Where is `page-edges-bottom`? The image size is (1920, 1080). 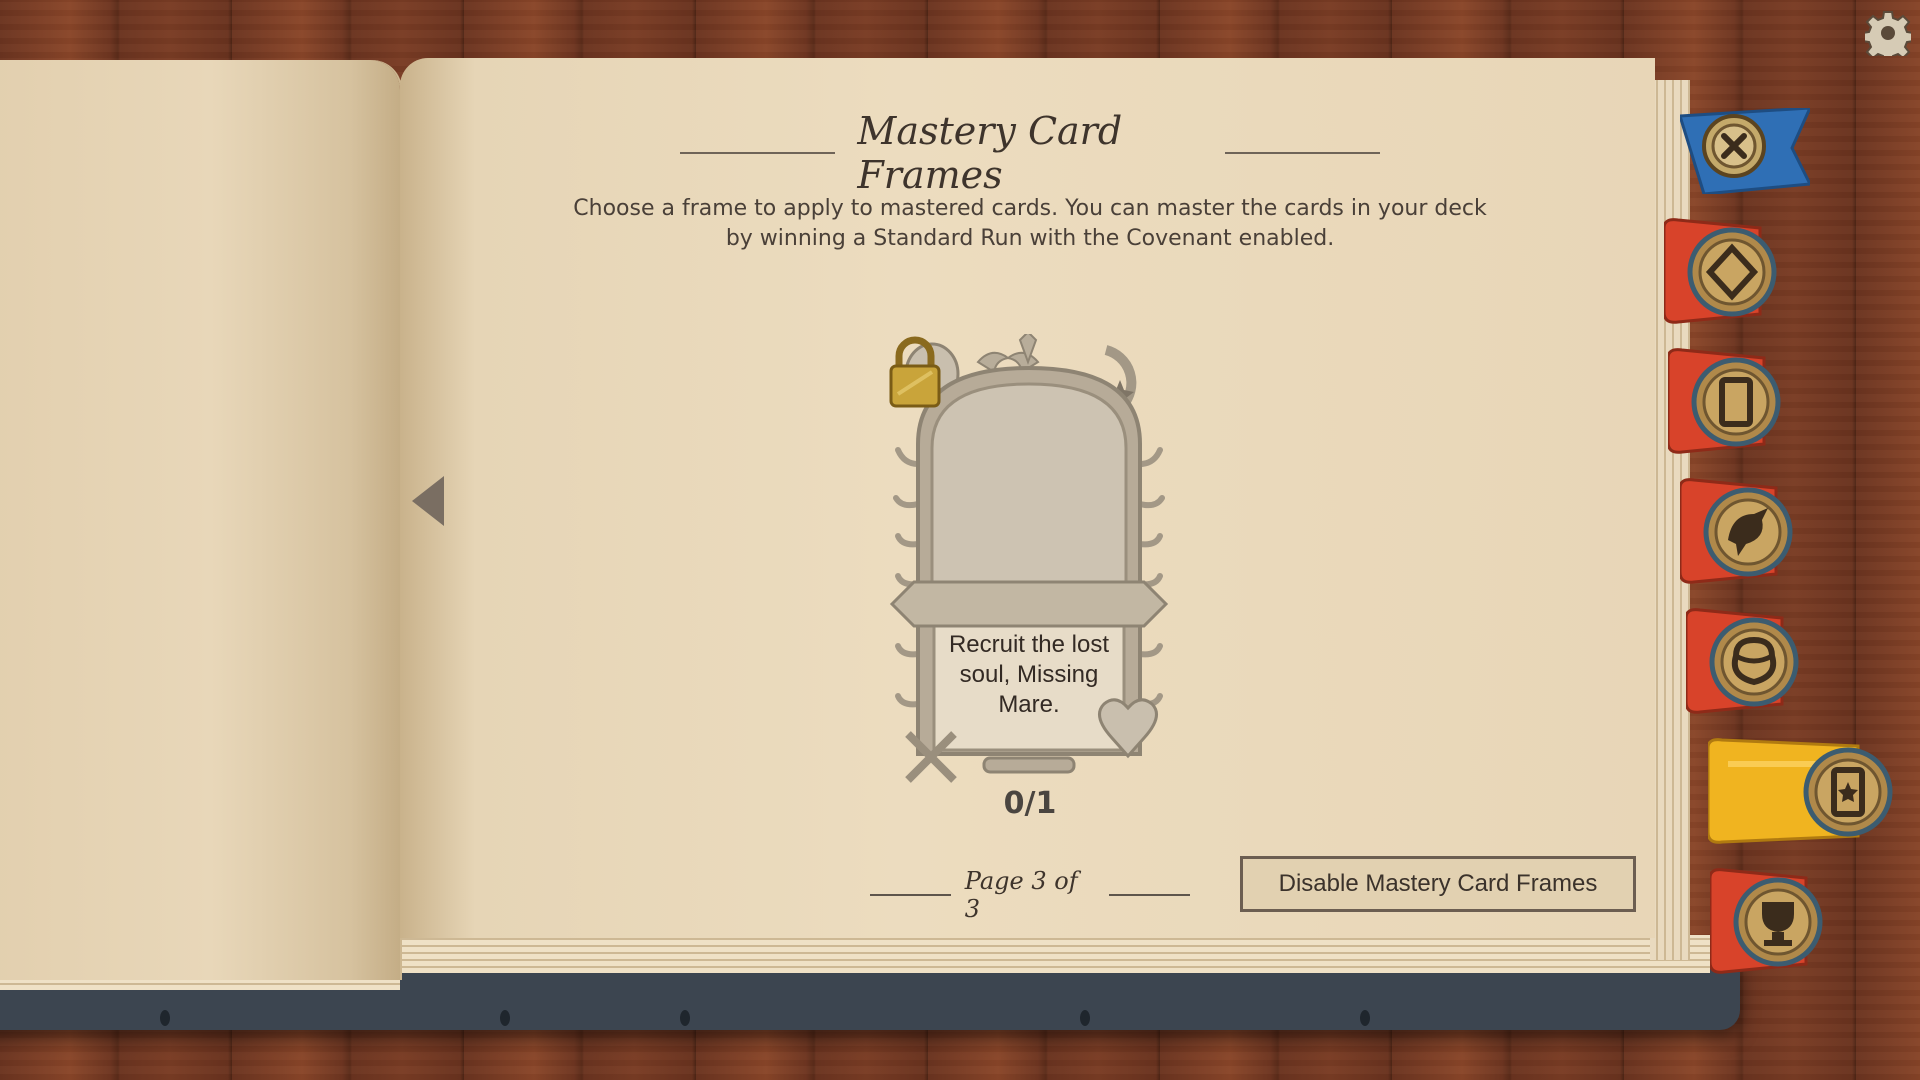
page-edges-bottom is located at coordinates (1045, 954).